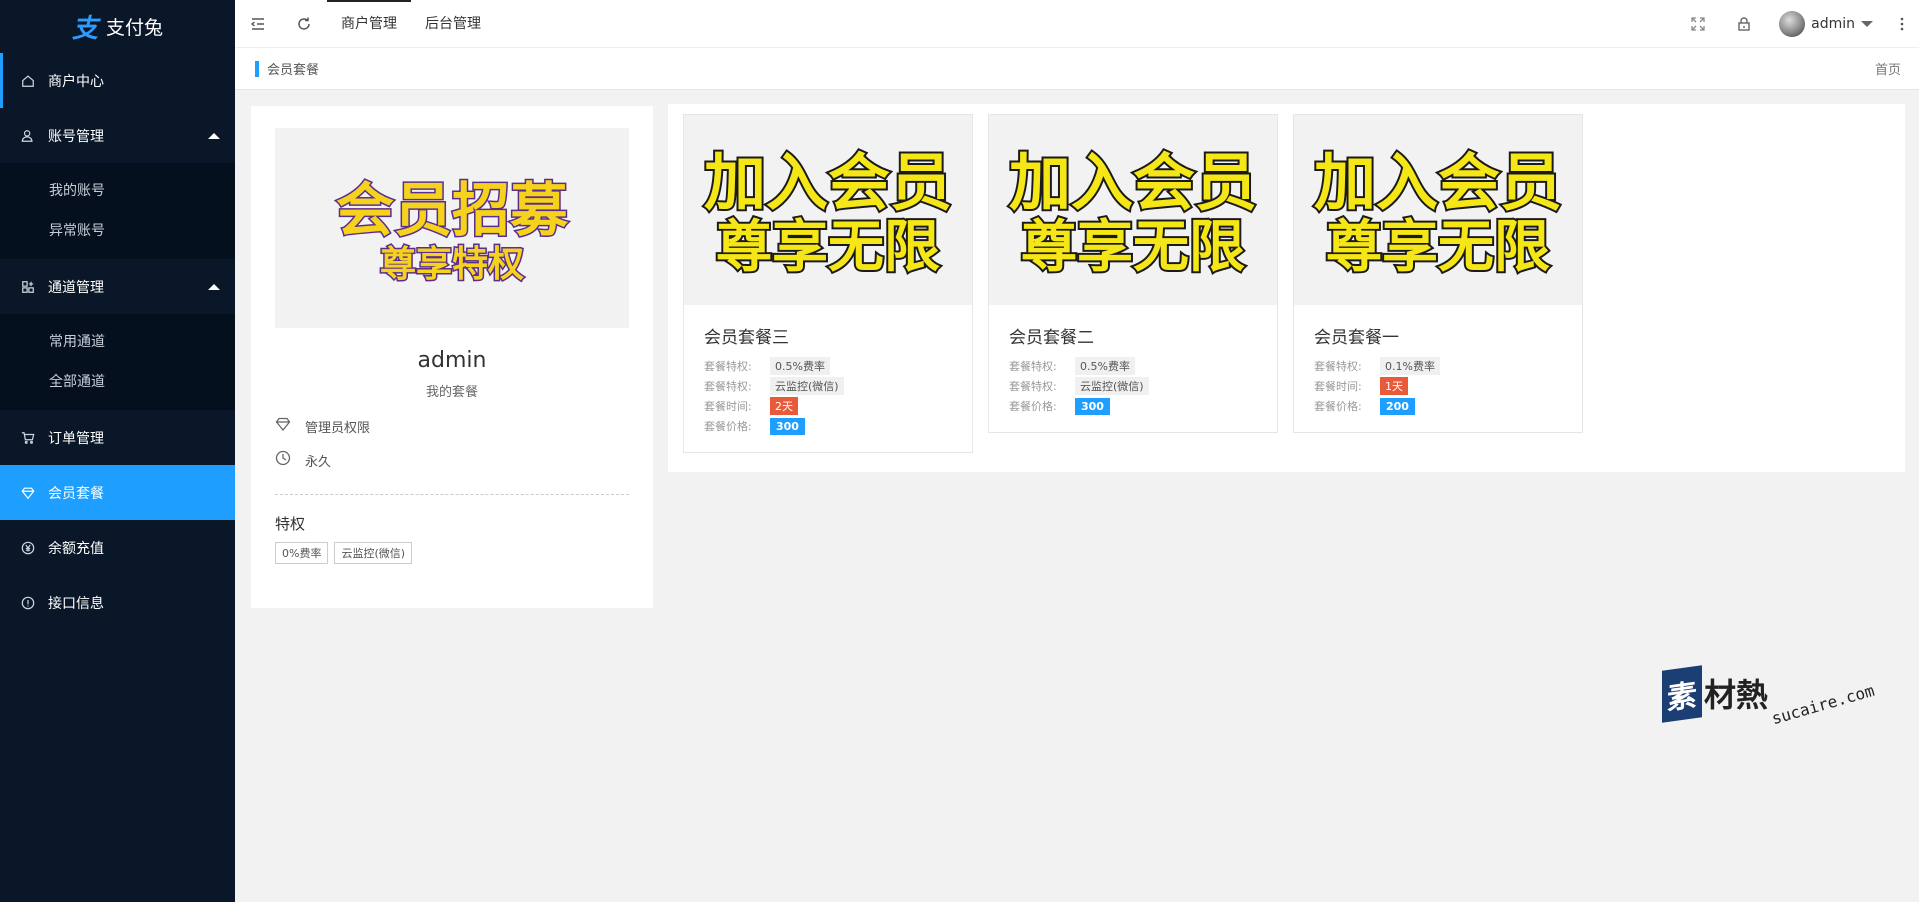 The height and width of the screenshot is (902, 1919). Describe the element at coordinates (135, 28) in the screenshot. I see `logo-text: 支付兔` at that location.